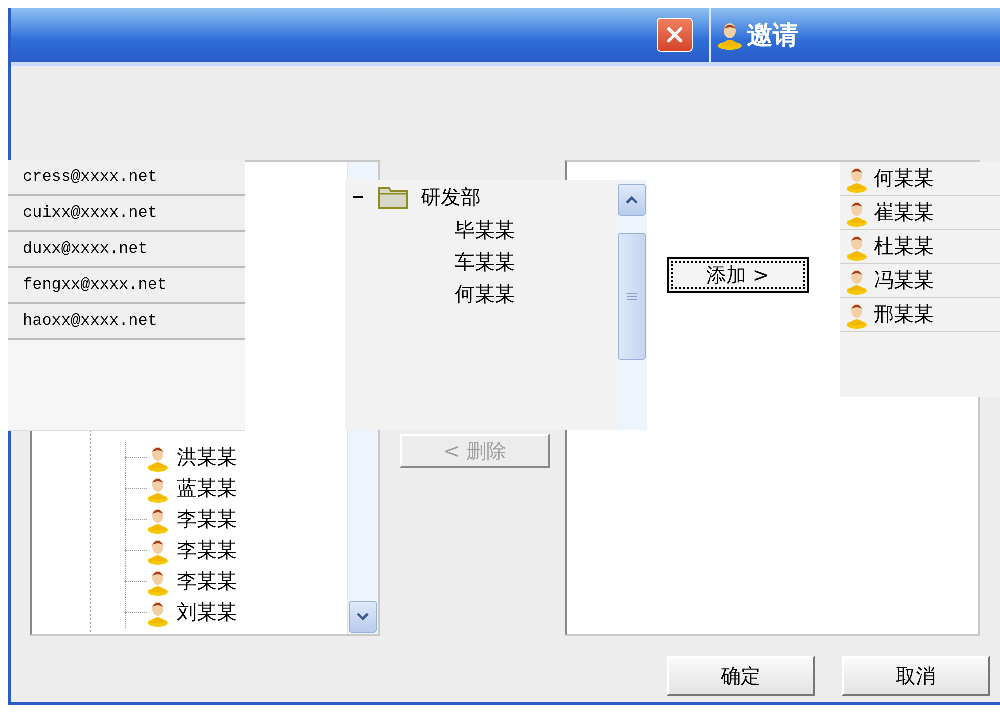 Image resolution: width=1000 pixels, height=724 pixels. Describe the element at coordinates (207, 457) in the screenshot. I see `tree-item: 洪某某` at that location.